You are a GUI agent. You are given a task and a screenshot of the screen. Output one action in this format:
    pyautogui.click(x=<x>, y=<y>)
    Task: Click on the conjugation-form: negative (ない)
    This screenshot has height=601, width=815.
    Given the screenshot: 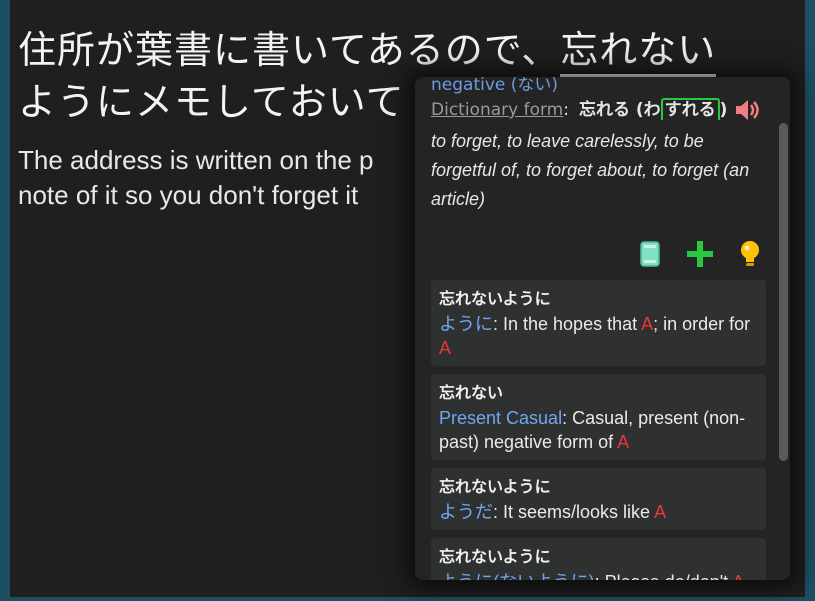 What is the action you would take?
    pyautogui.click(x=495, y=86)
    